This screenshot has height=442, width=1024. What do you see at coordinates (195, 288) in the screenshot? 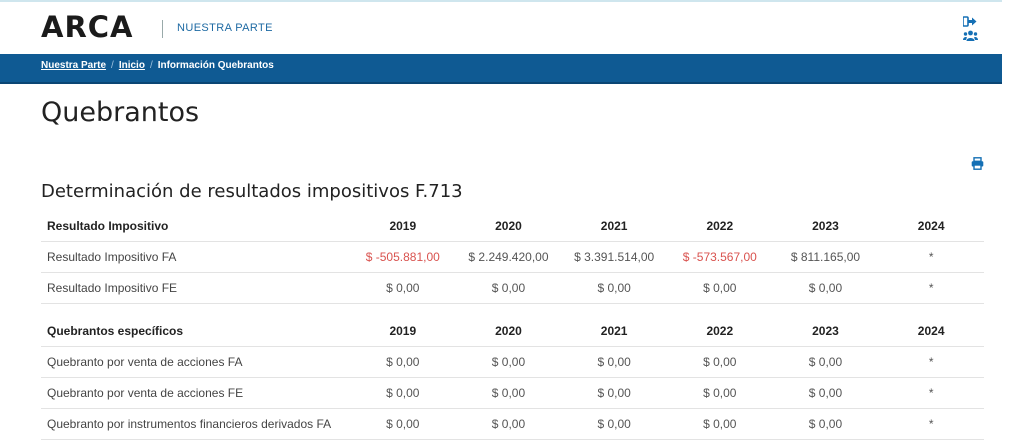
I see `row-label: Resultado Impositivo FE` at bounding box center [195, 288].